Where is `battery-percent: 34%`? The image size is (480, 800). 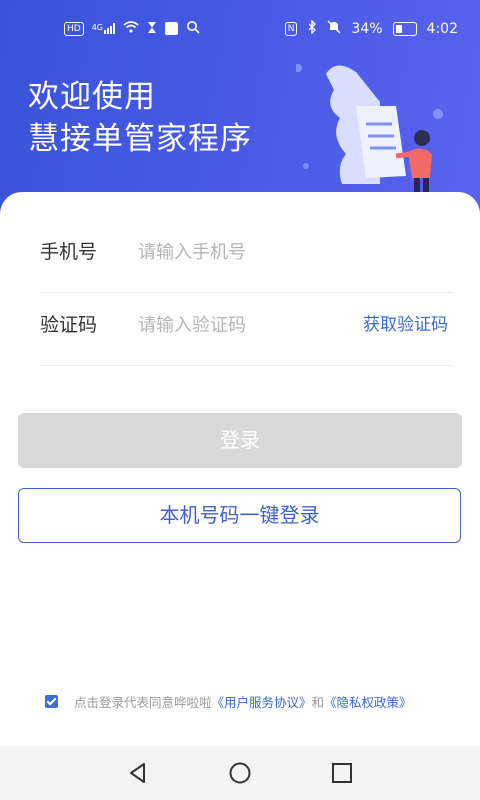
battery-percent: 34% is located at coordinates (367, 29).